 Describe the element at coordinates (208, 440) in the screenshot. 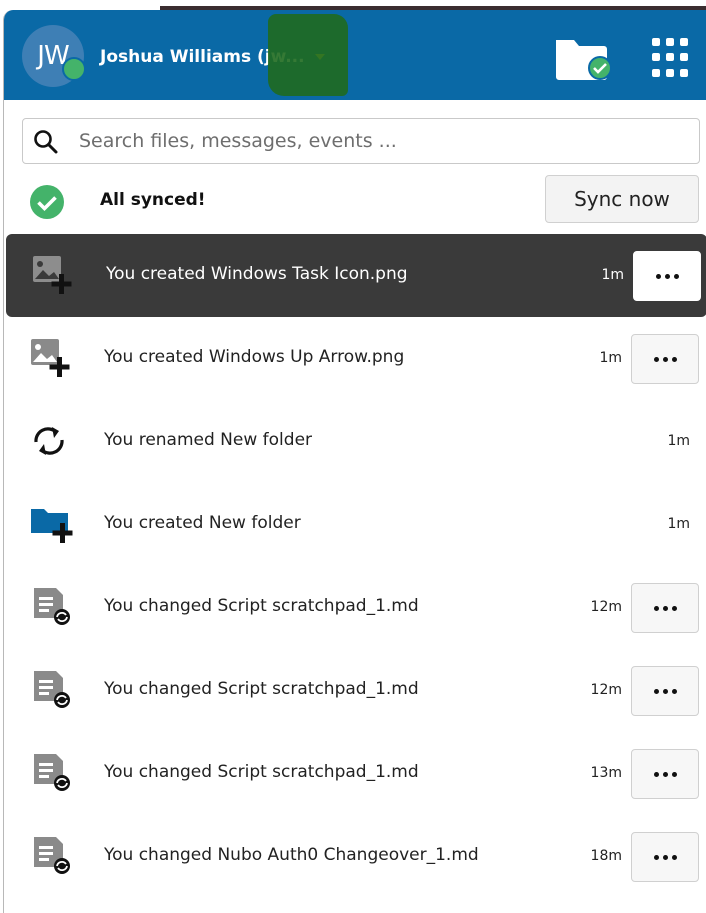

I see `activity-text: You renamed New folder` at that location.